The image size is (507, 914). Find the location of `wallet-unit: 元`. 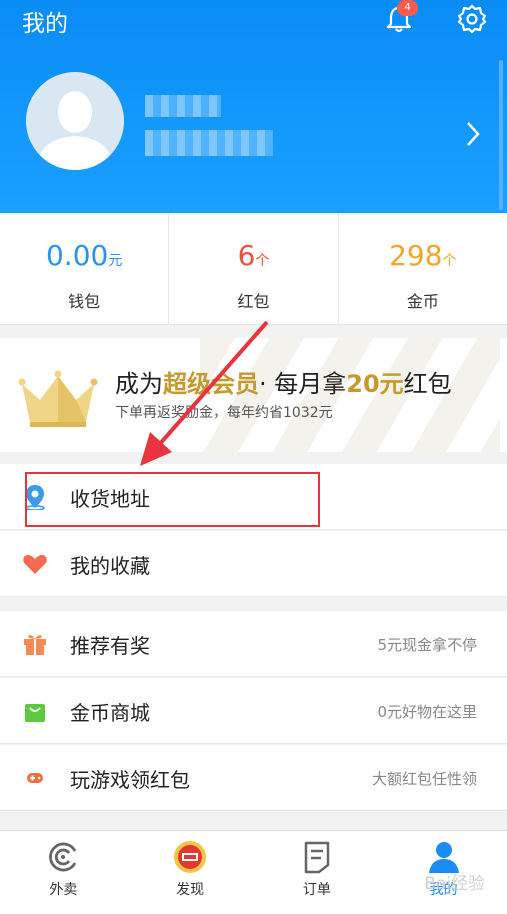

wallet-unit: 元 is located at coordinates (115, 261).